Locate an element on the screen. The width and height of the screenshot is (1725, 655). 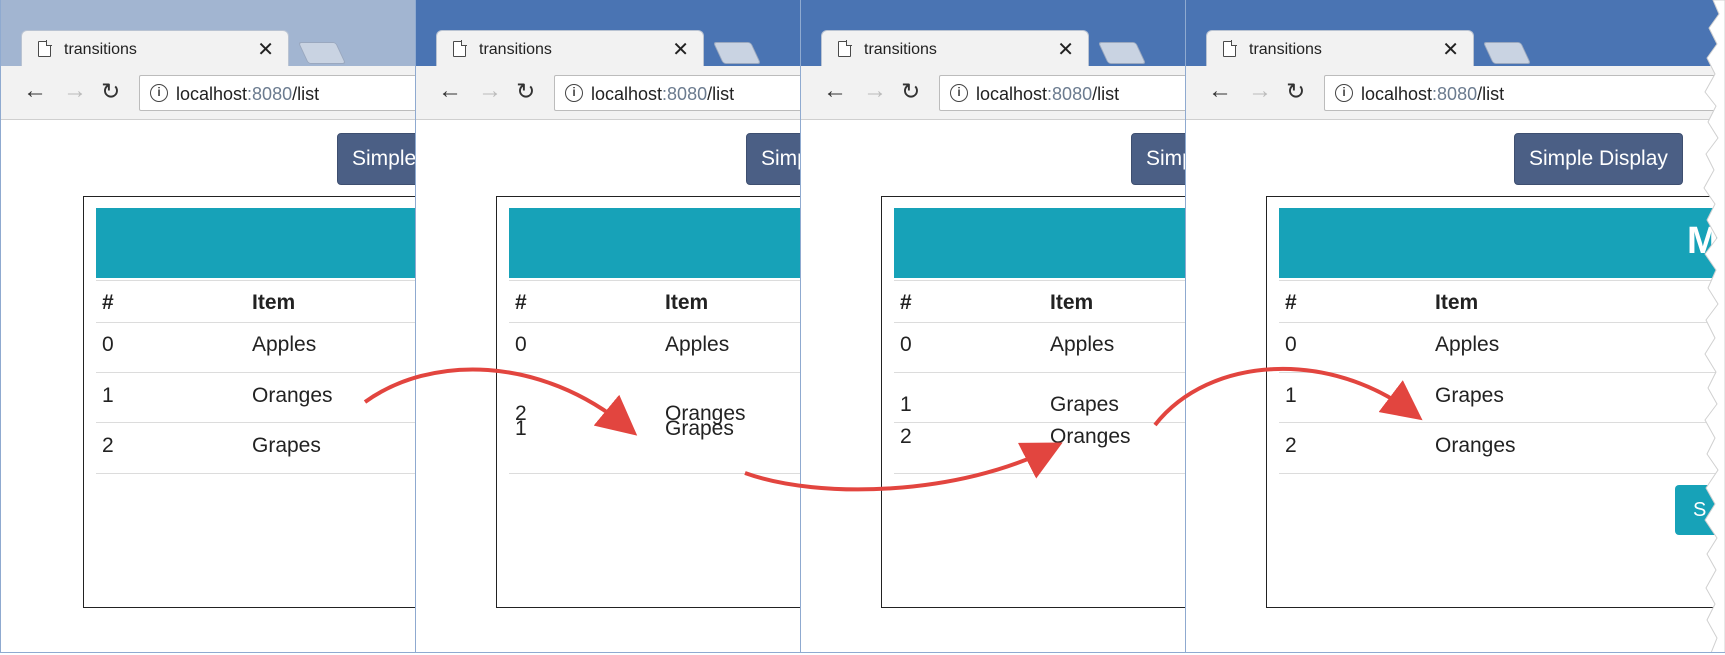
list-panel: # Item 0 Apples 2 Oranges 1 Grapes is located at coordinates (663, 402).